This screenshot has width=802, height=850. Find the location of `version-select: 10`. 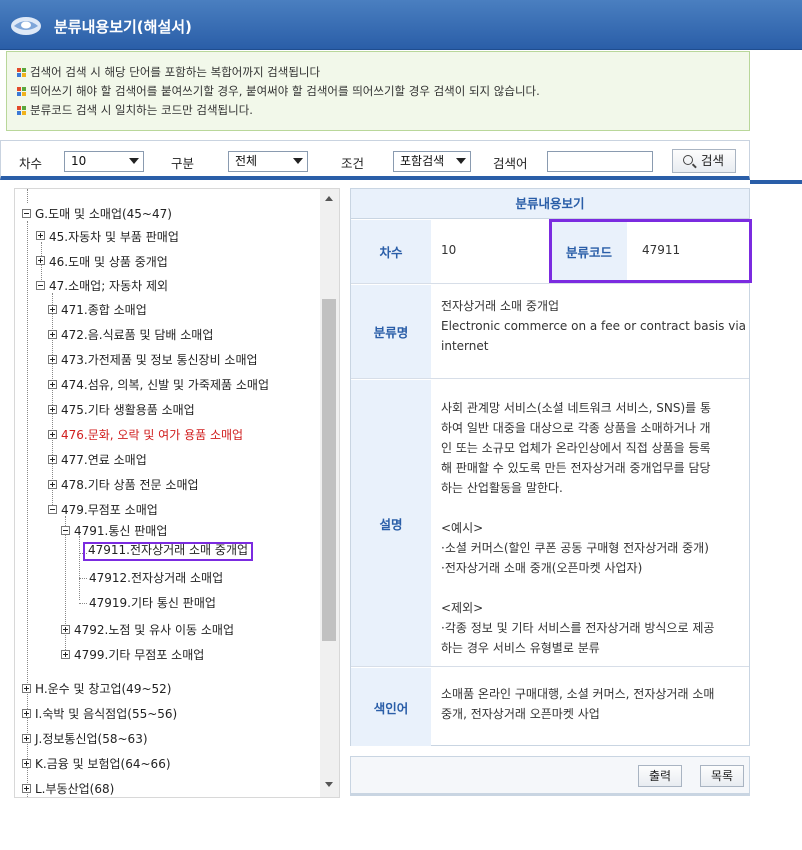

version-select: 10 is located at coordinates (104, 161).